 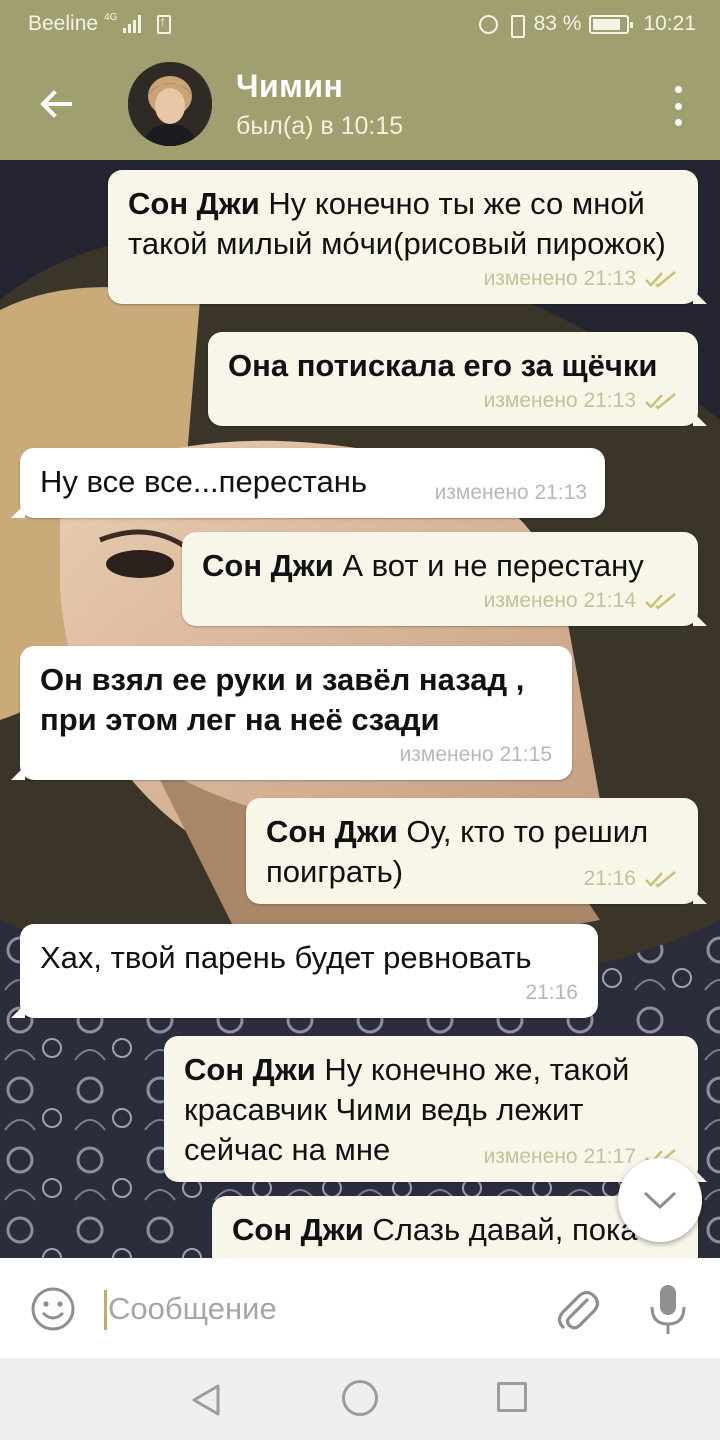 I want to click on paperclip-icon, so click(x=578, y=1310).